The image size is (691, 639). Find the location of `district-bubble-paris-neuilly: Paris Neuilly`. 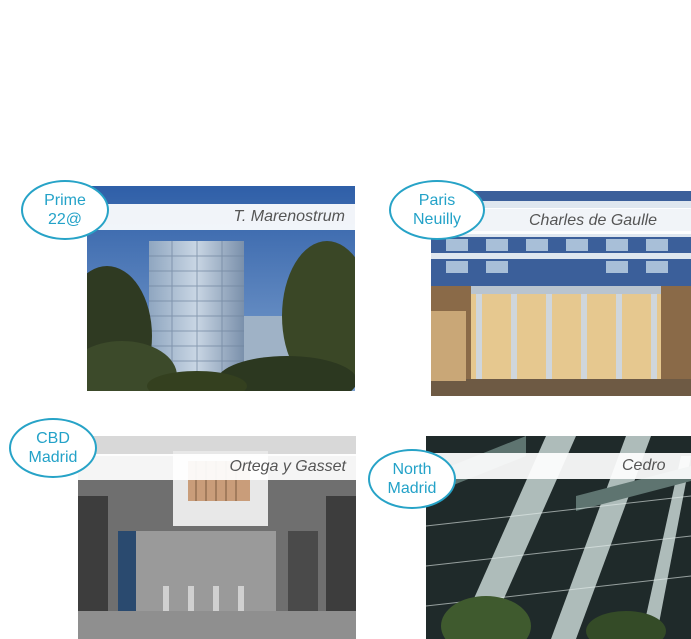

district-bubble-paris-neuilly: Paris Neuilly is located at coordinates (437, 210).